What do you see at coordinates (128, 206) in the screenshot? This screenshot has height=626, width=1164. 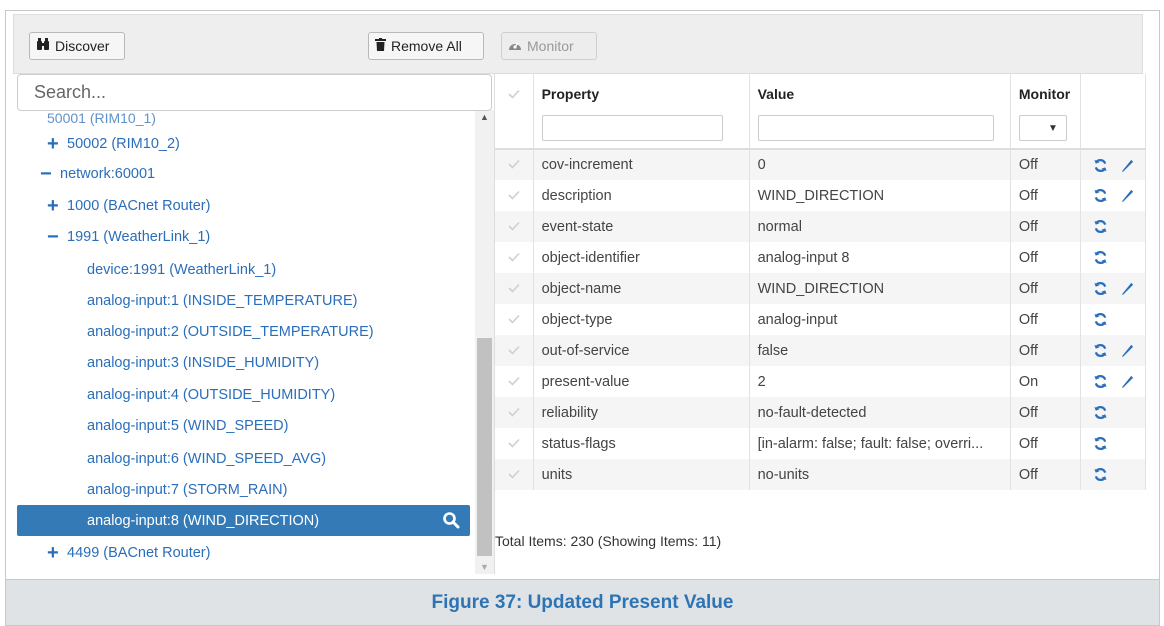 I see `tree-item-1000: + 1000 (BACnet Router)` at bounding box center [128, 206].